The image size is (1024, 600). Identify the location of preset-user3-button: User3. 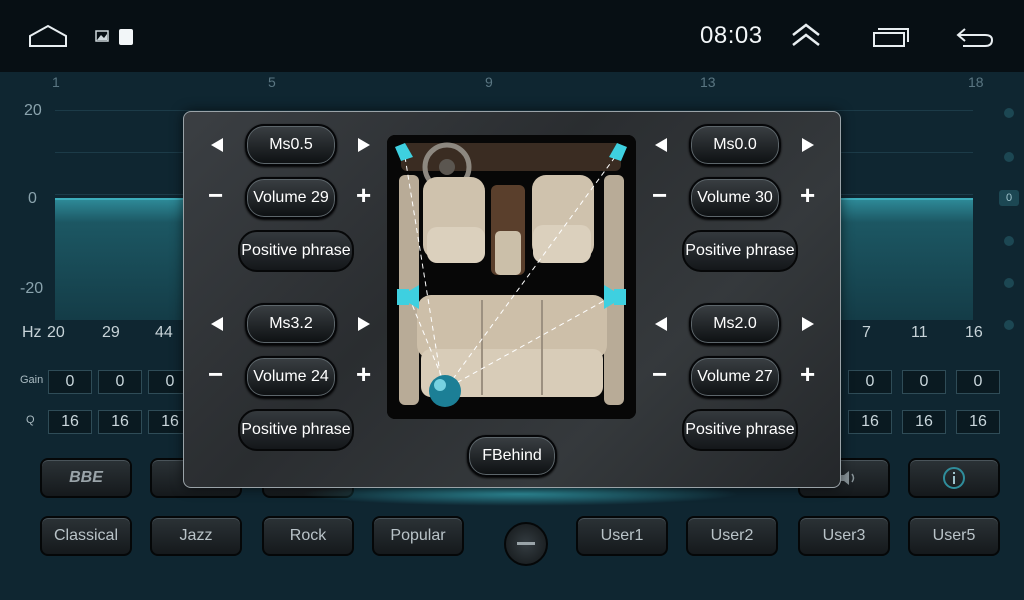
(844, 536).